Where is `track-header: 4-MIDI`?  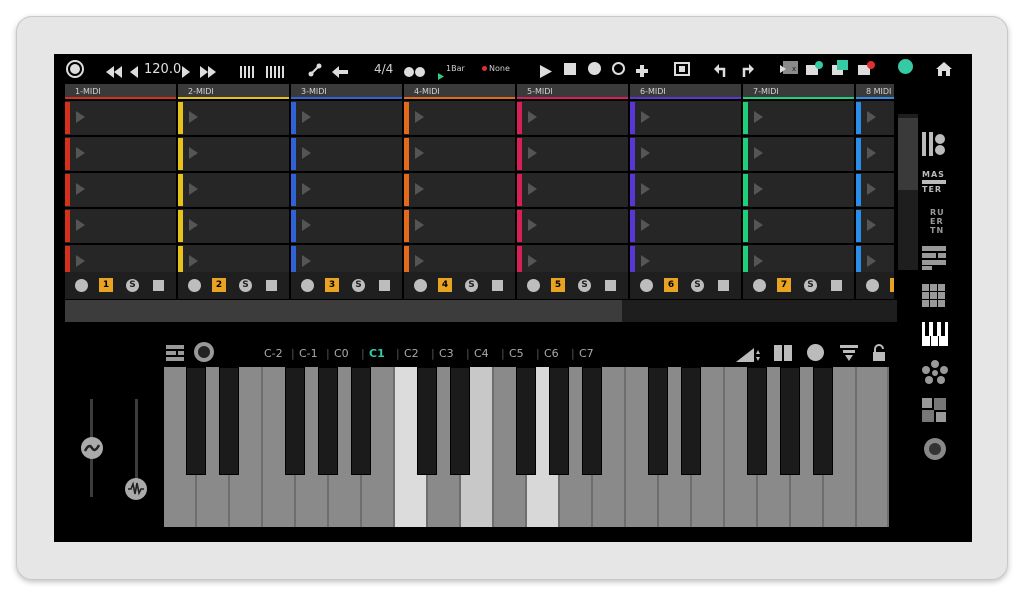
track-header: 4-MIDI is located at coordinates (459, 91).